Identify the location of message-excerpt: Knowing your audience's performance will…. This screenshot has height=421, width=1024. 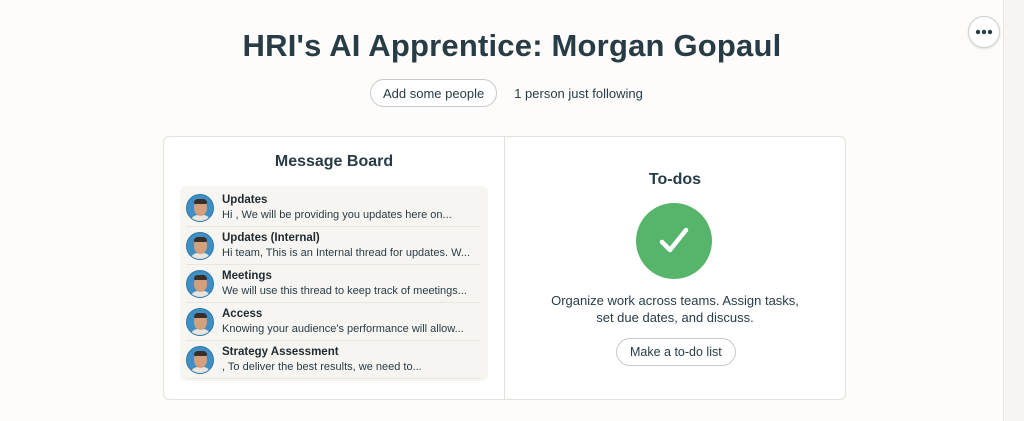
(343, 328).